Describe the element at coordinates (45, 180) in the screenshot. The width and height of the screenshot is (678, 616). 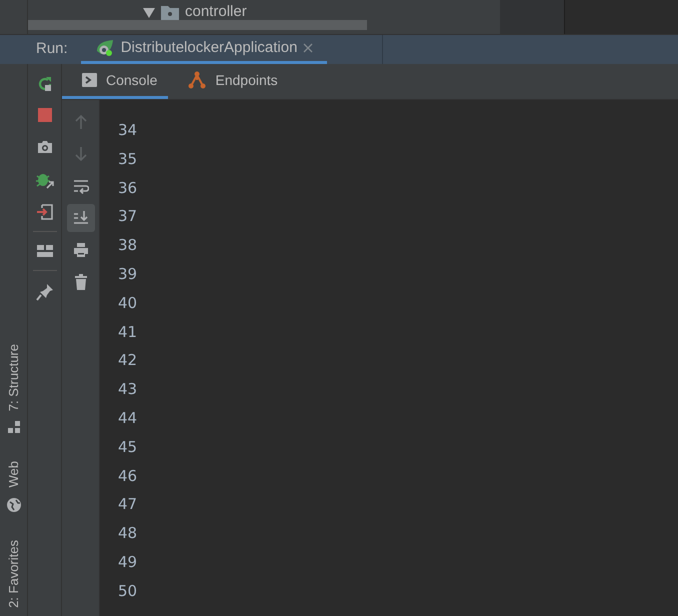
I see `bug-icon` at that location.